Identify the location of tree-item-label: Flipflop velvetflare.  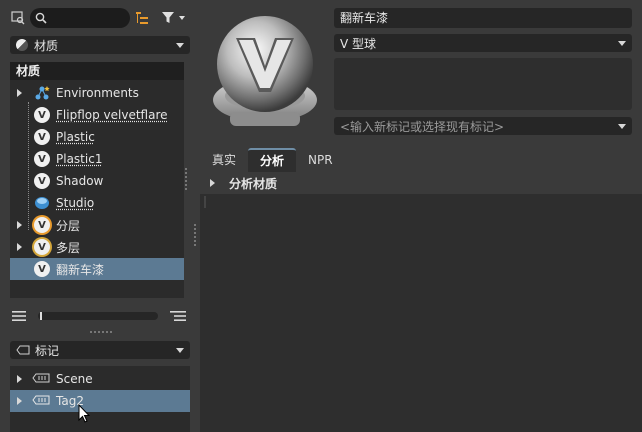
(112, 115).